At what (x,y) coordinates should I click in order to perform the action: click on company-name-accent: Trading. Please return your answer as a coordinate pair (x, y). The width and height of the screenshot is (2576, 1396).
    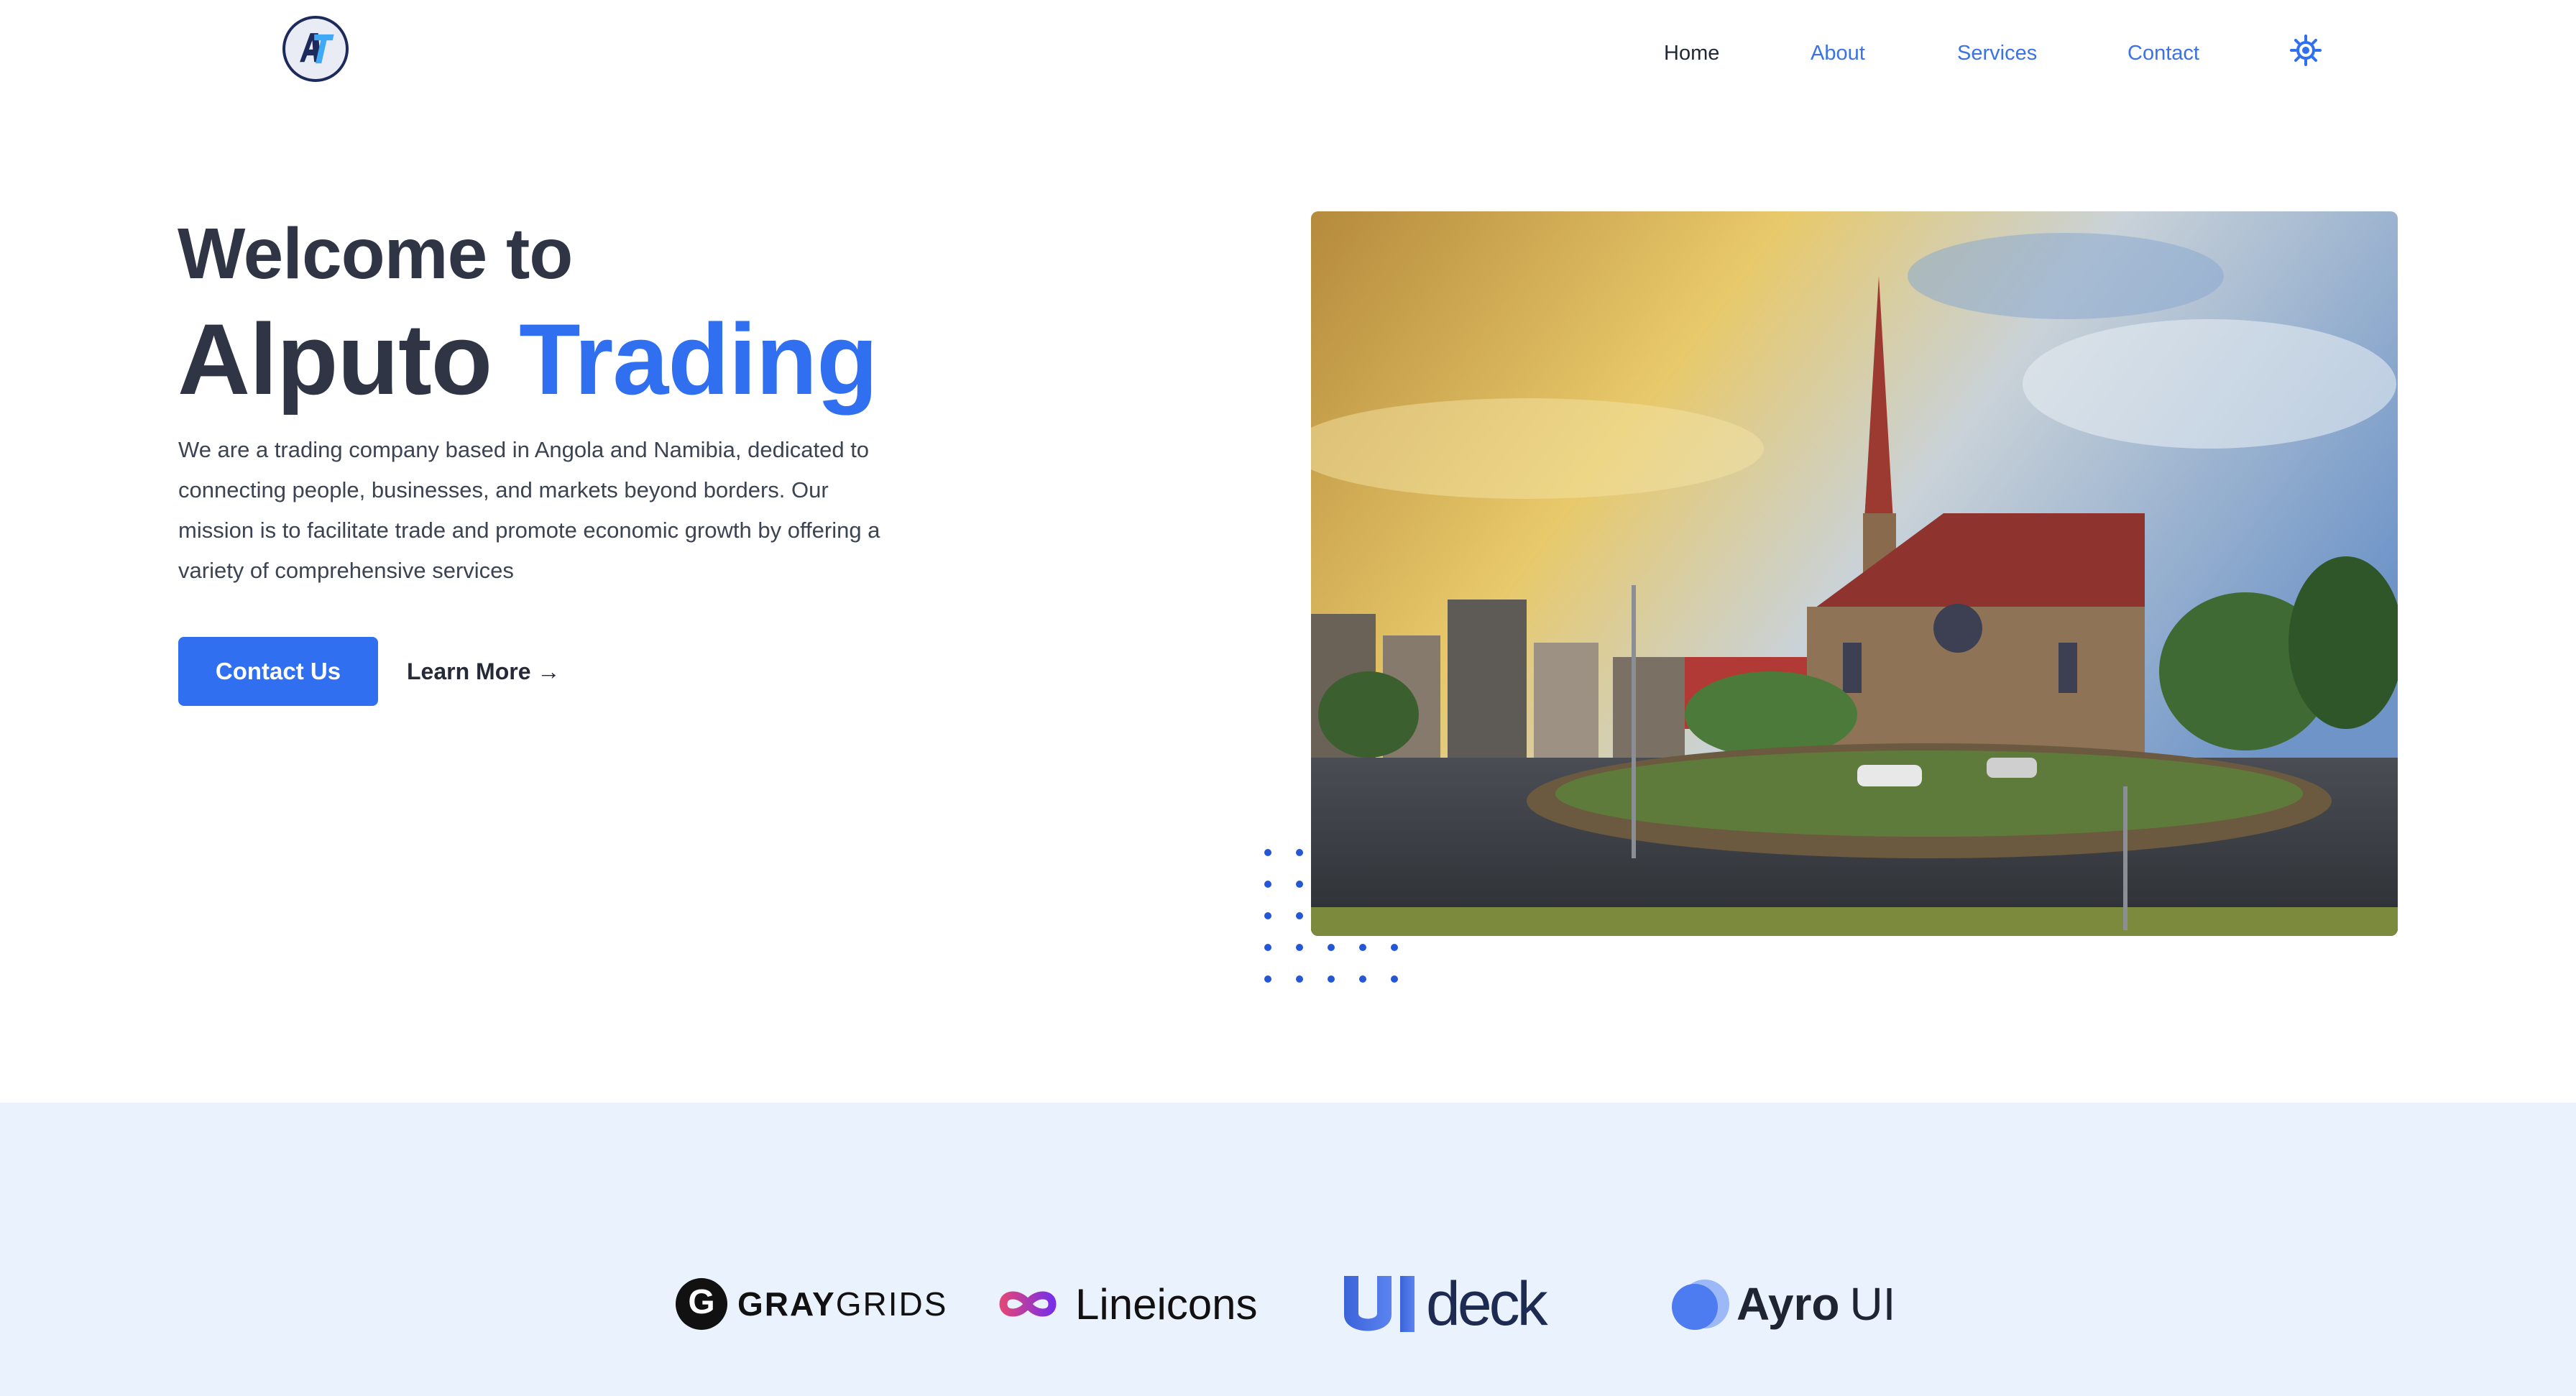
    Looking at the image, I should click on (698, 359).